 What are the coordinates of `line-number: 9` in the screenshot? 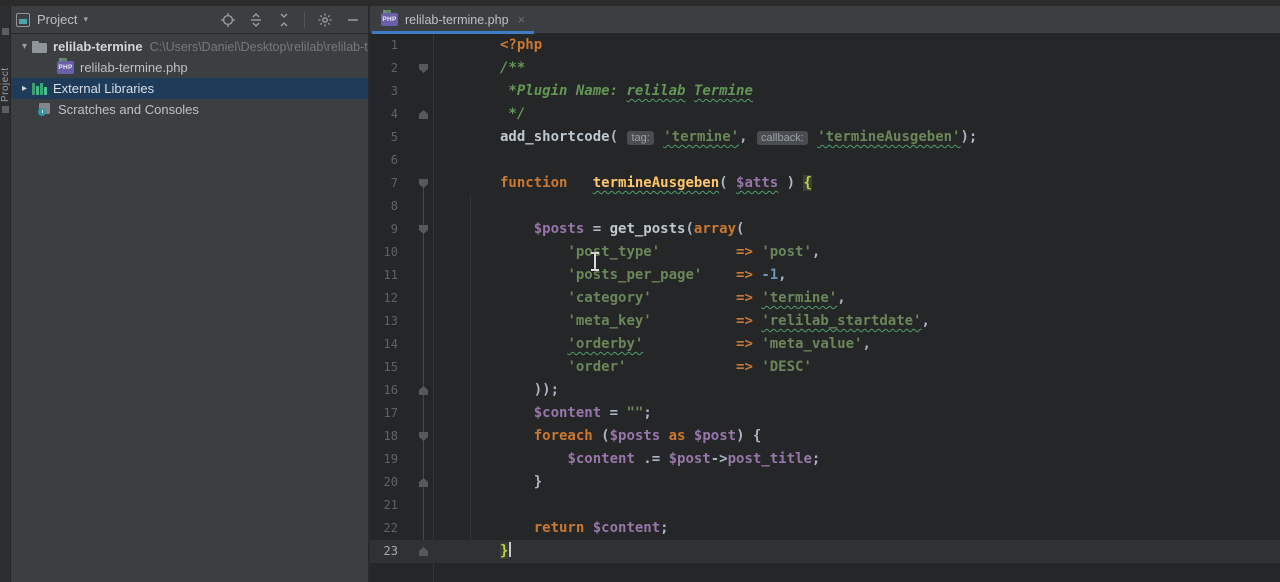 It's located at (394, 229).